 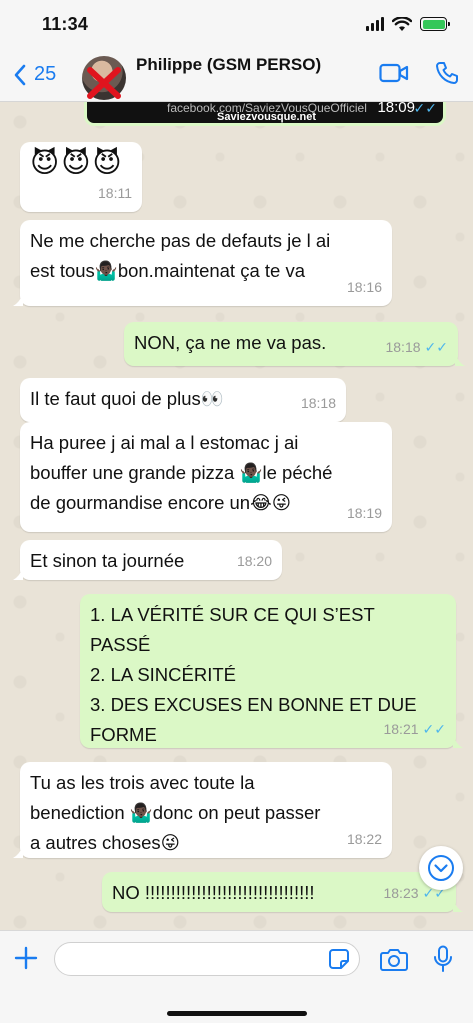 I want to click on phone-icon, so click(x=447, y=73).